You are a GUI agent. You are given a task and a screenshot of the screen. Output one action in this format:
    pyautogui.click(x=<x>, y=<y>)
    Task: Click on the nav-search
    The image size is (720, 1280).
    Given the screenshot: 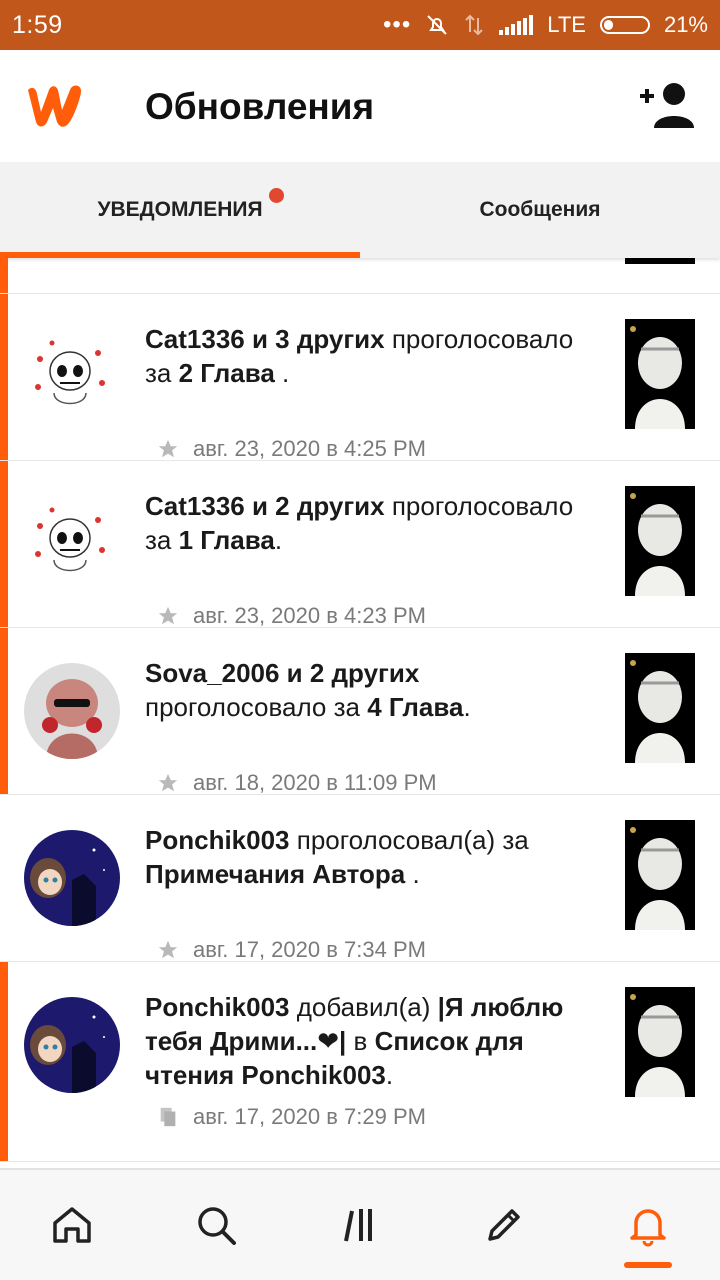 What is the action you would take?
    pyautogui.click(x=216, y=1225)
    